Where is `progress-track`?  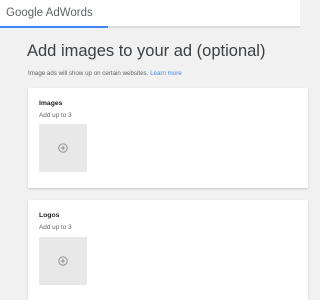
progress-track is located at coordinates (150, 27).